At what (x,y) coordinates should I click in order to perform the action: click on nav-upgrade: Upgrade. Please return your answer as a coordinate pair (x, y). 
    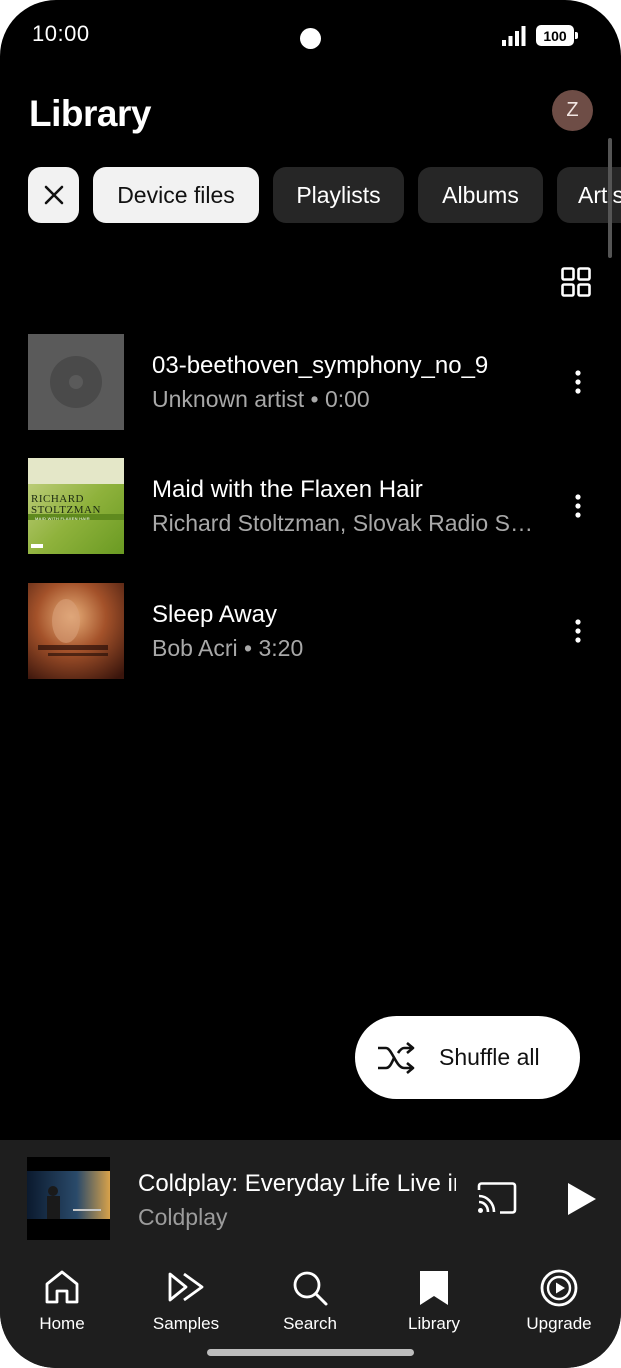
    Looking at the image, I should click on (559, 1298).